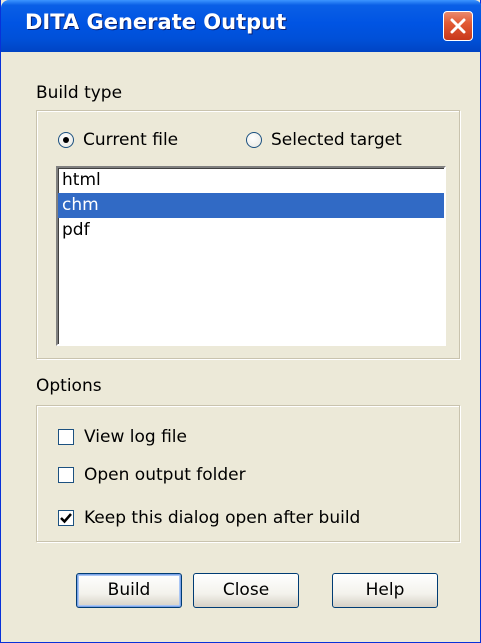  What do you see at coordinates (246, 590) in the screenshot?
I see `close-button: Close` at bounding box center [246, 590].